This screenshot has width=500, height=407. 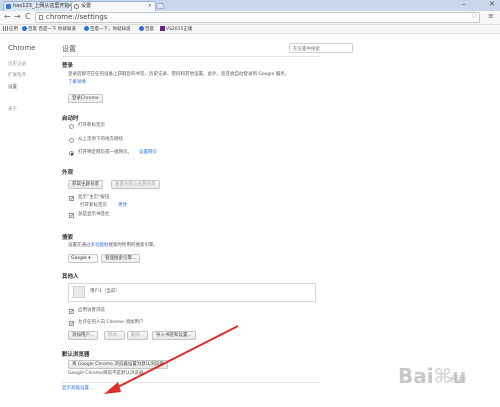 What do you see at coordinates (162, 28) in the screenshot?
I see `vs-icon` at bounding box center [162, 28].